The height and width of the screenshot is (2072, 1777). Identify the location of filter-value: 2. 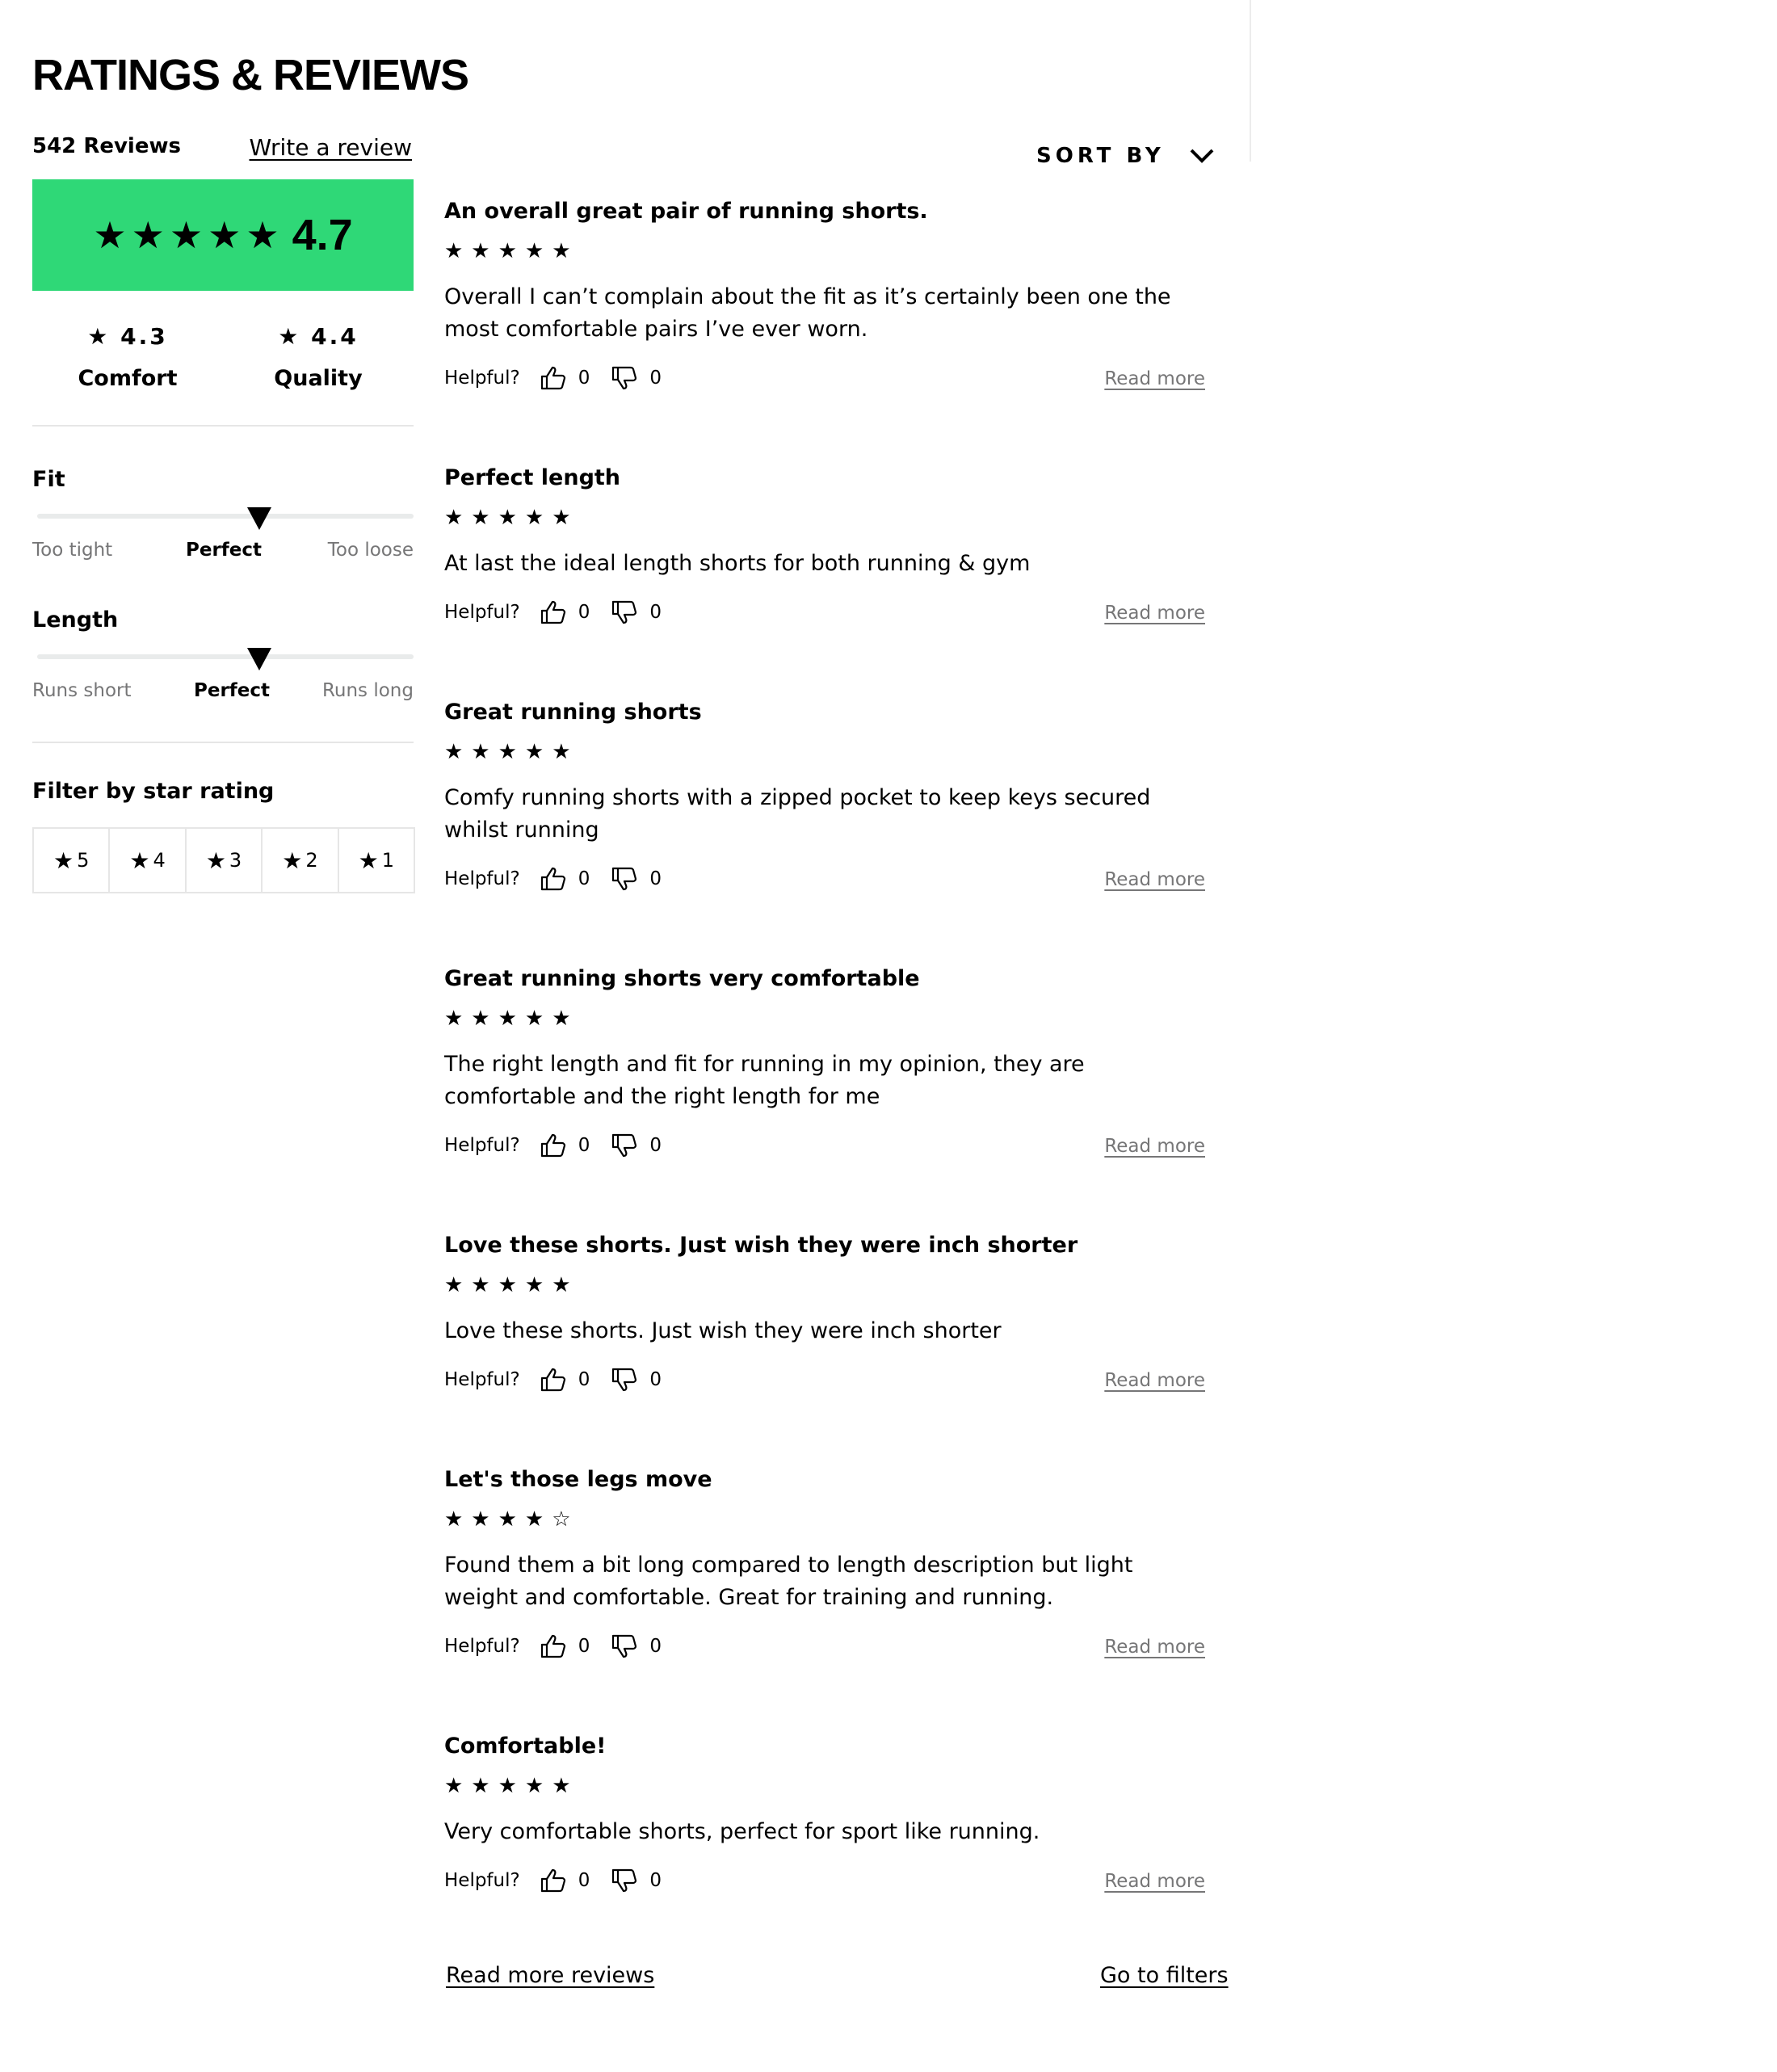
(311, 860).